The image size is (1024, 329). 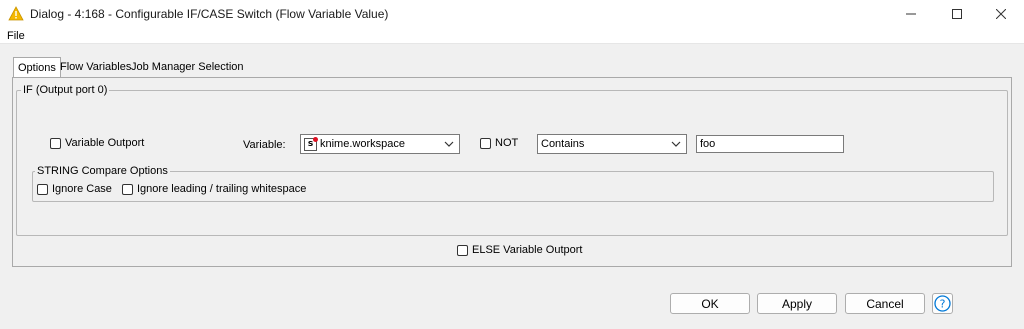 What do you see at coordinates (95, 68) in the screenshot?
I see `tab-flow-variables: Flow Variables` at bounding box center [95, 68].